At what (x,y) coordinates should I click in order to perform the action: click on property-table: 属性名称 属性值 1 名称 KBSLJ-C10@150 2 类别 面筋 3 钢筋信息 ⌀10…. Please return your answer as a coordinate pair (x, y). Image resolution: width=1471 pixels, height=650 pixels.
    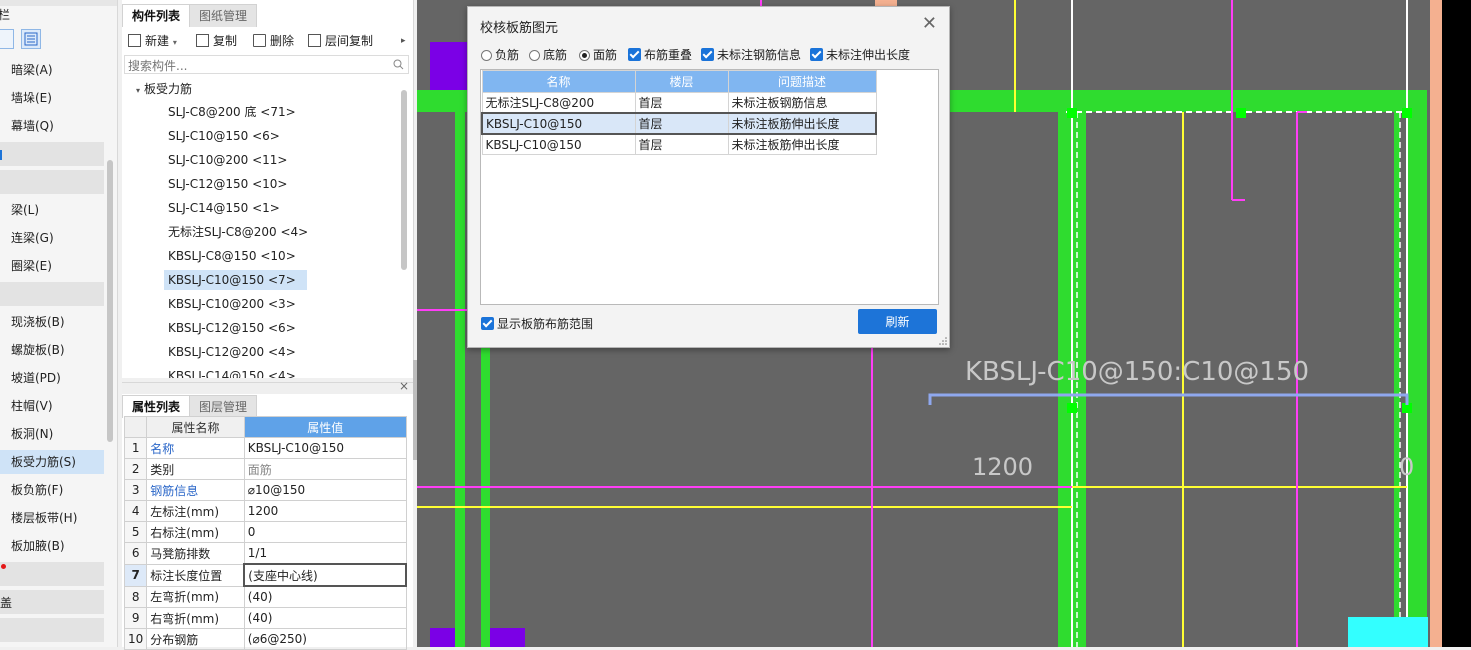
    Looking at the image, I should click on (265, 533).